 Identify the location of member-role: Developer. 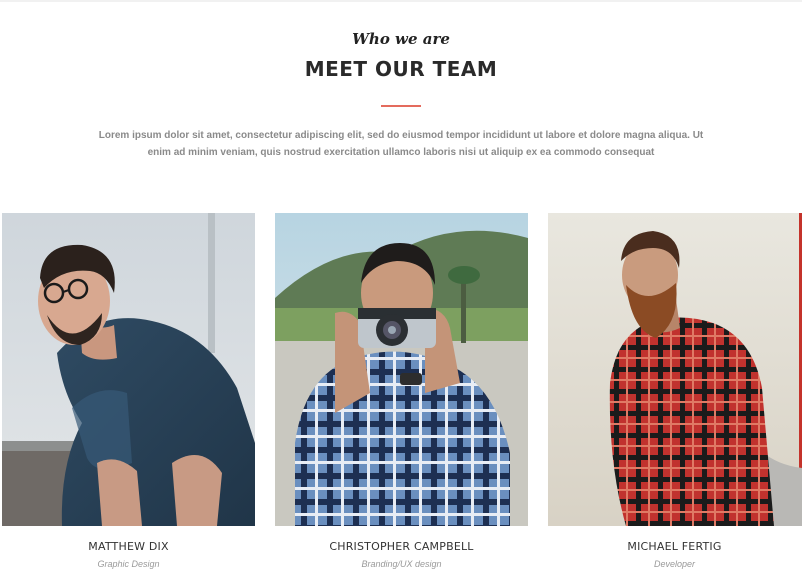
(674, 564).